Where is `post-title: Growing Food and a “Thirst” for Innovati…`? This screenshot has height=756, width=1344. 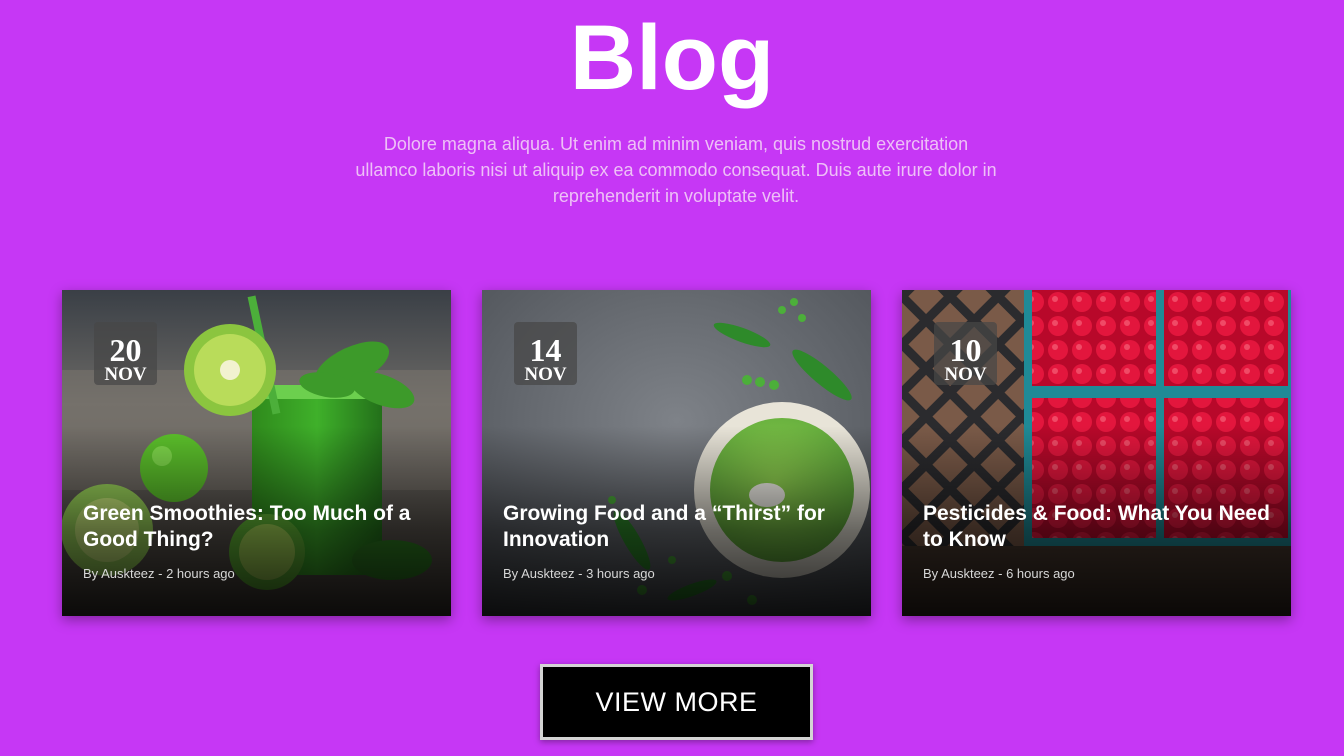 post-title: Growing Food and a “Thirst” for Innovati… is located at coordinates (678, 527).